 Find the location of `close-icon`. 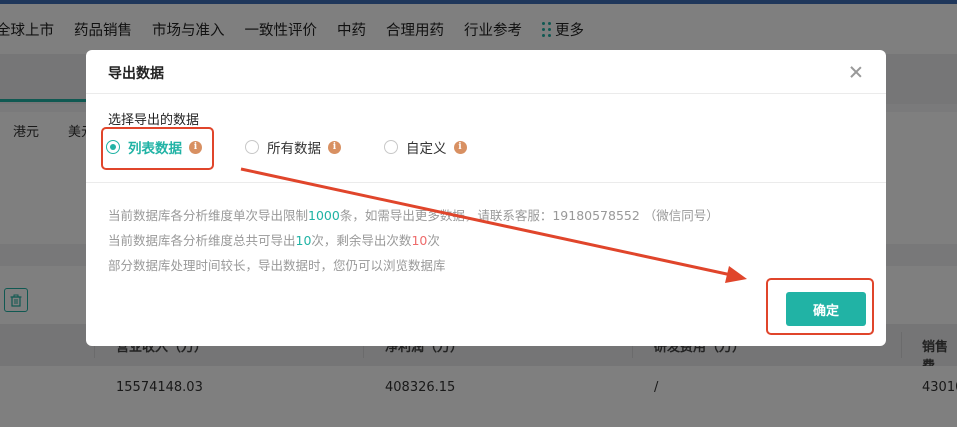

close-icon is located at coordinates (856, 72).